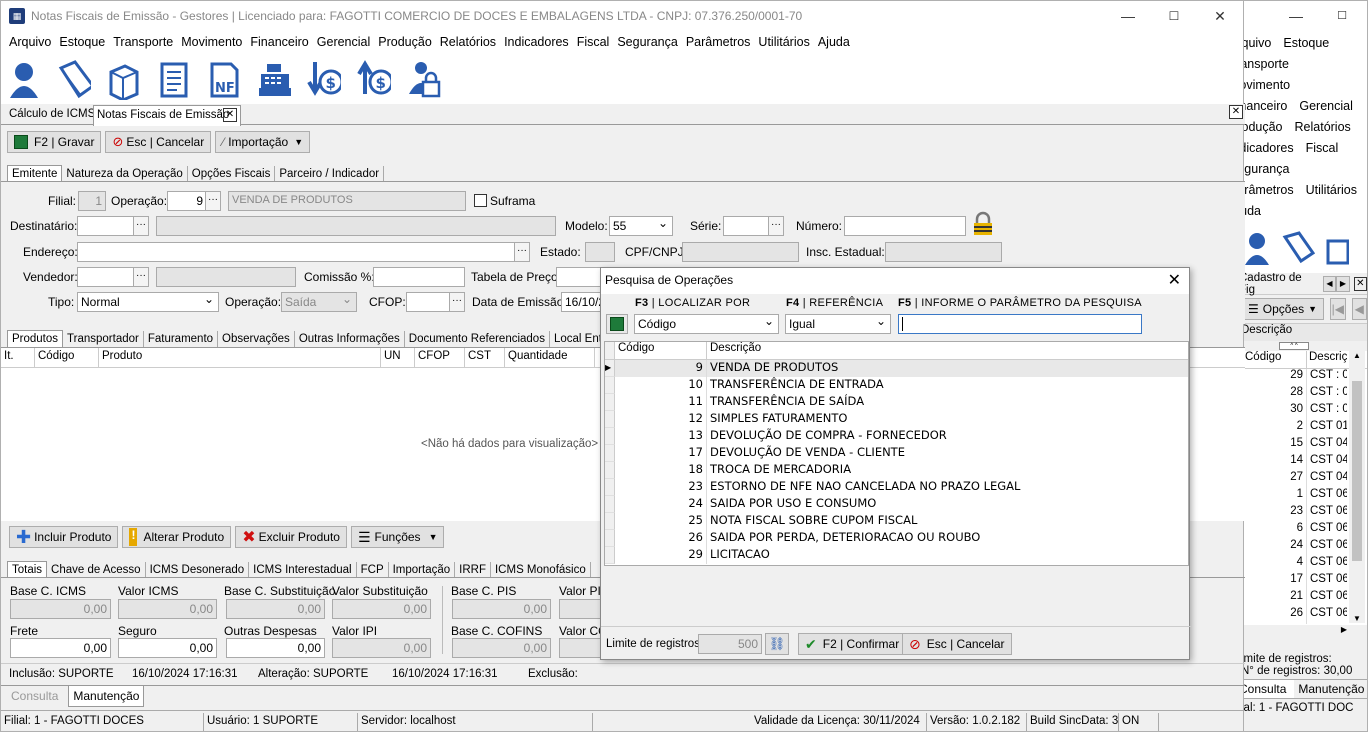  What do you see at coordinates (550, 357) in the screenshot?
I see `col-quantidade: Quantidade` at bounding box center [550, 357].